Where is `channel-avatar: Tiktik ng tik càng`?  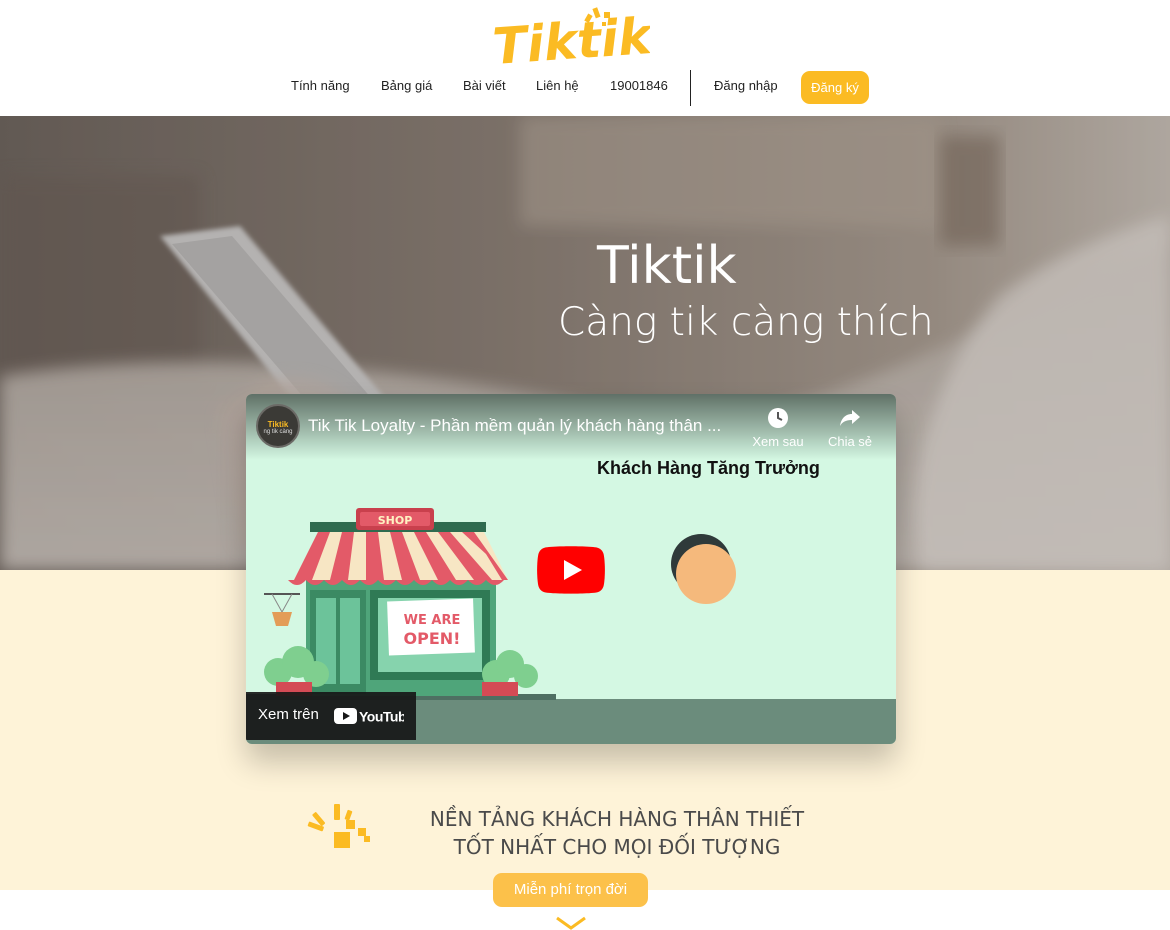
channel-avatar: Tiktik ng tik càng is located at coordinates (278, 426).